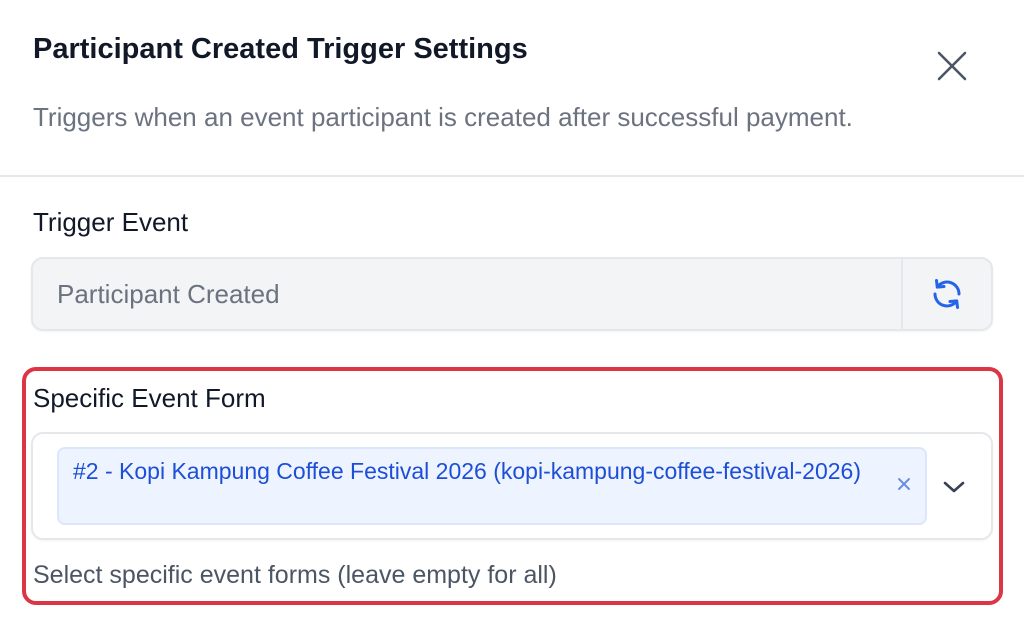  I want to click on close-button, so click(952, 66).